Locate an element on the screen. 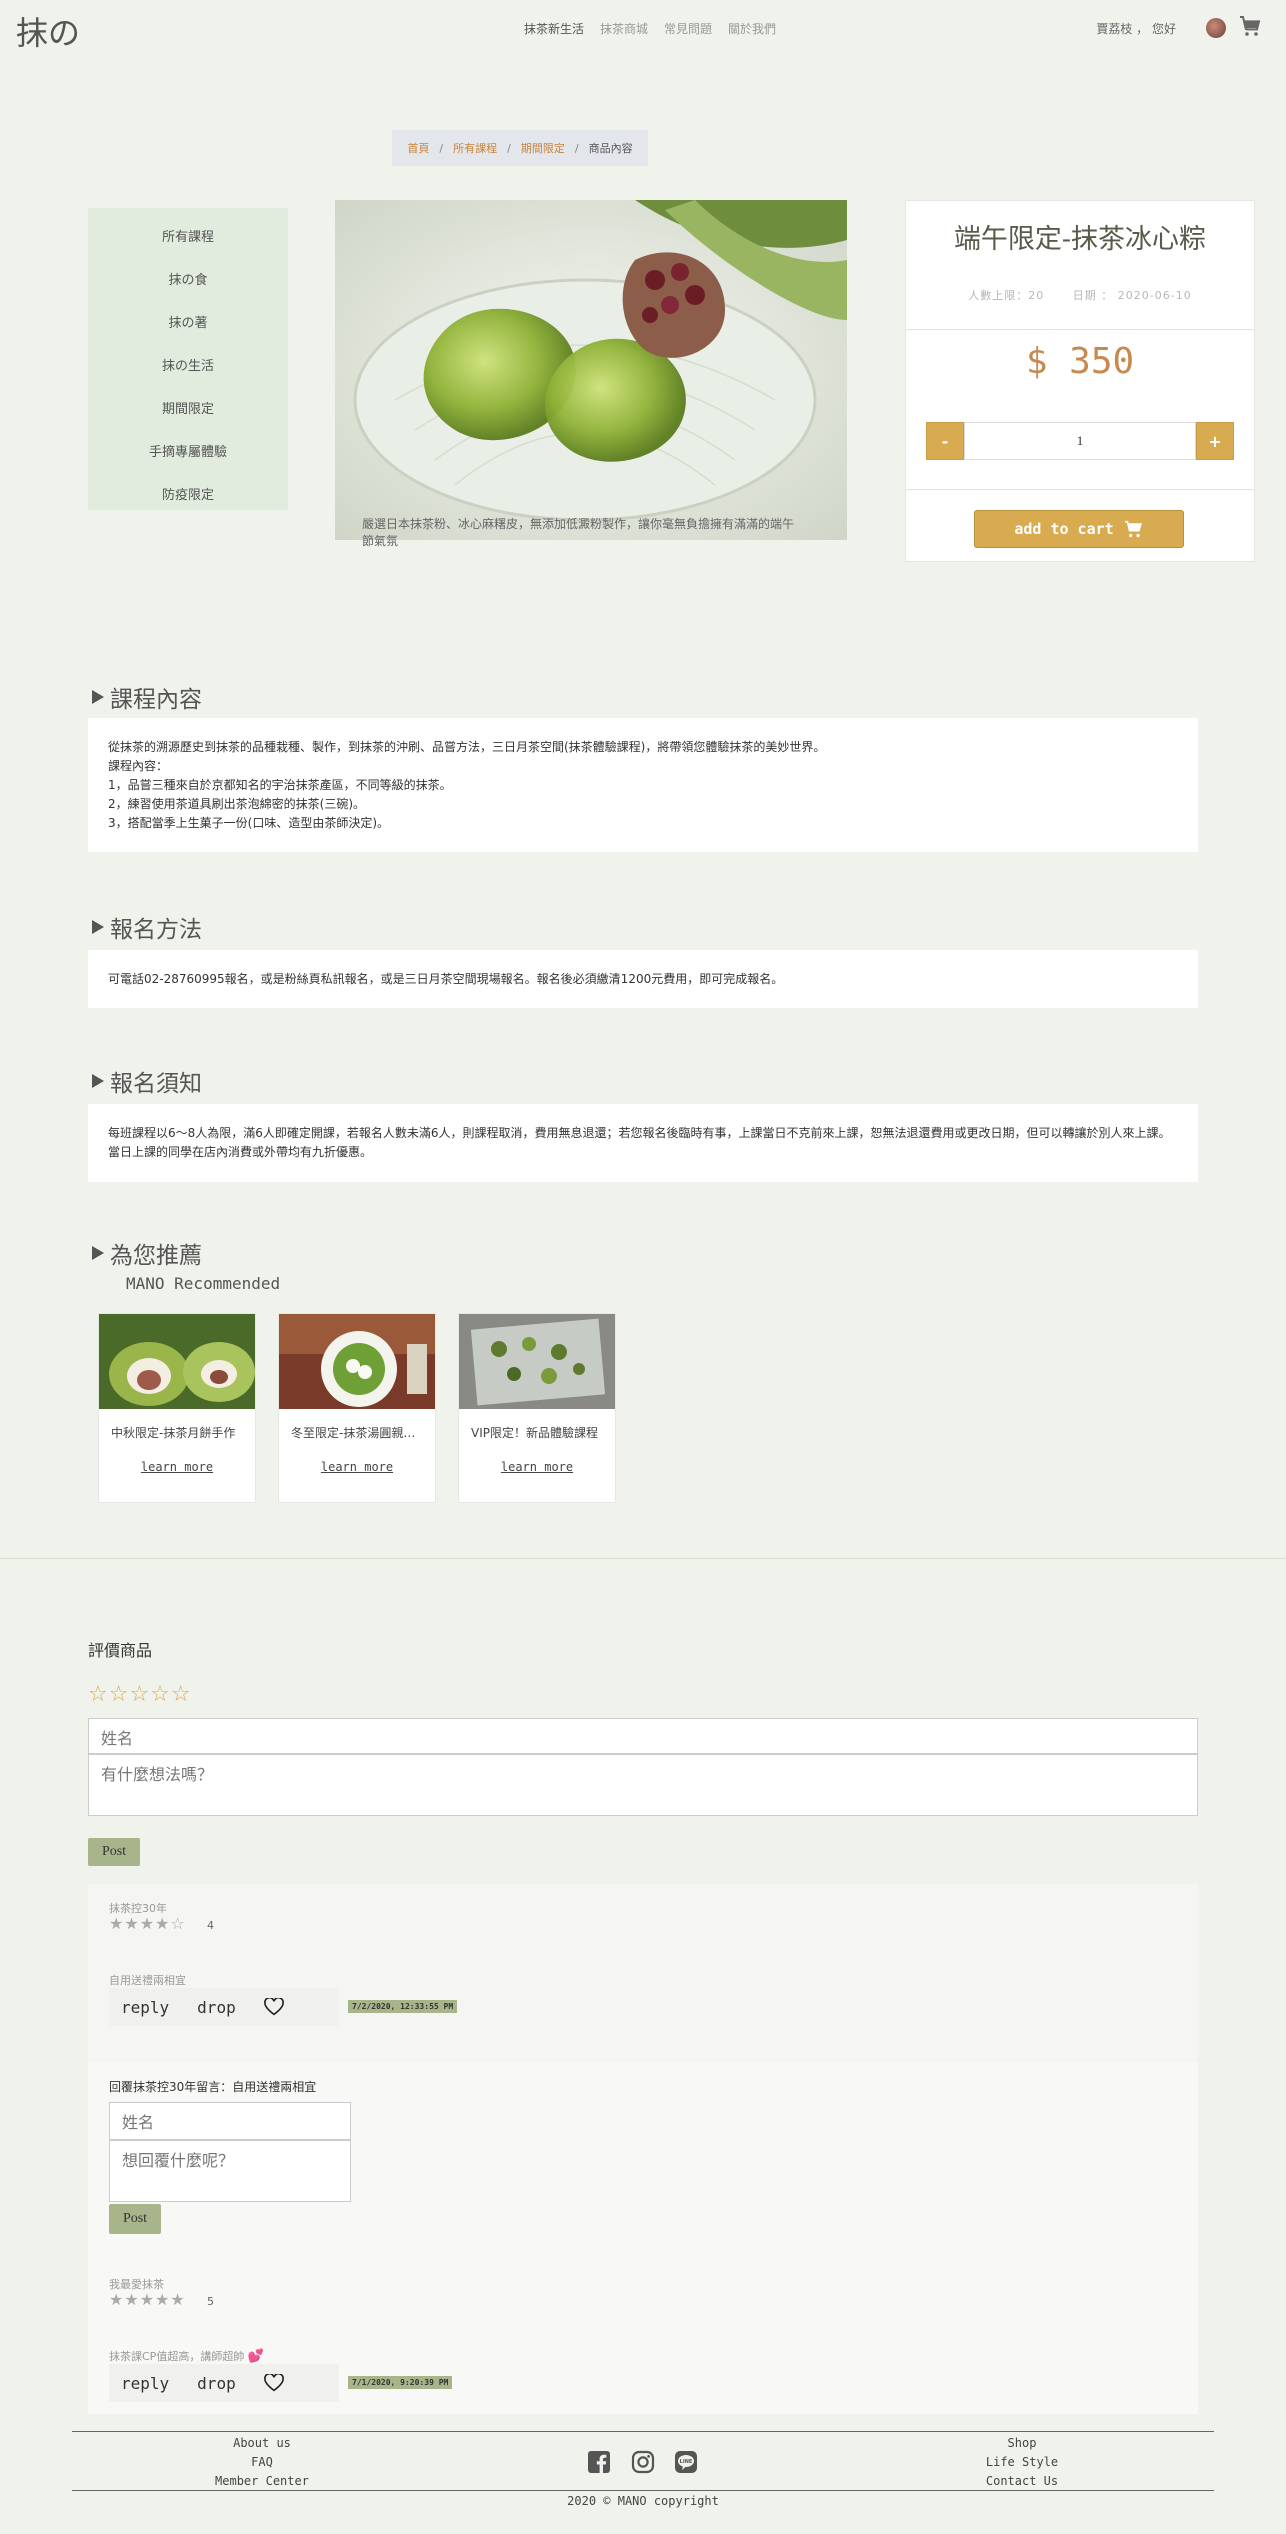 This screenshot has width=1286, height=2534. review-stars: ★★★★★ is located at coordinates (147, 2299).